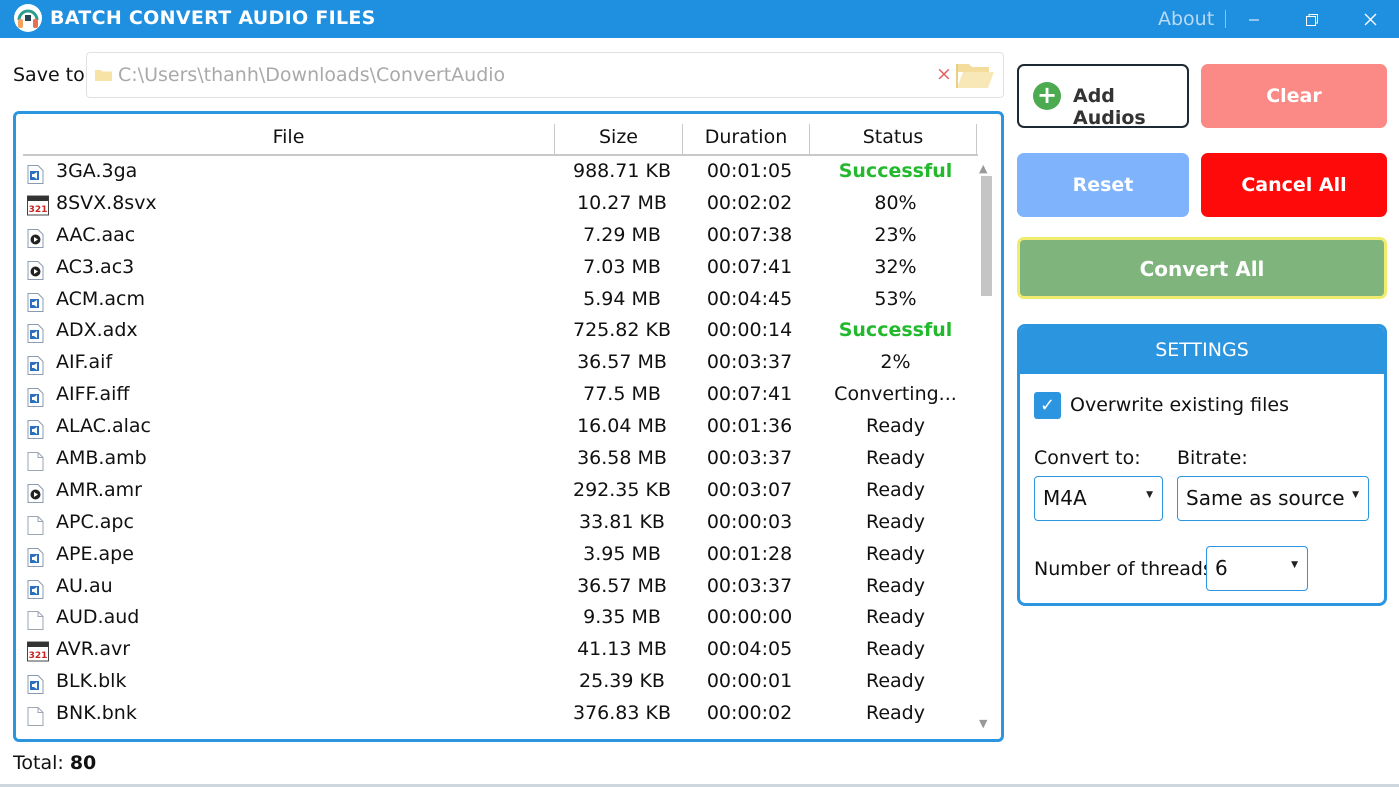 Image resolution: width=1399 pixels, height=787 pixels. I want to click on file-name: BNK.bnk, so click(96, 713).